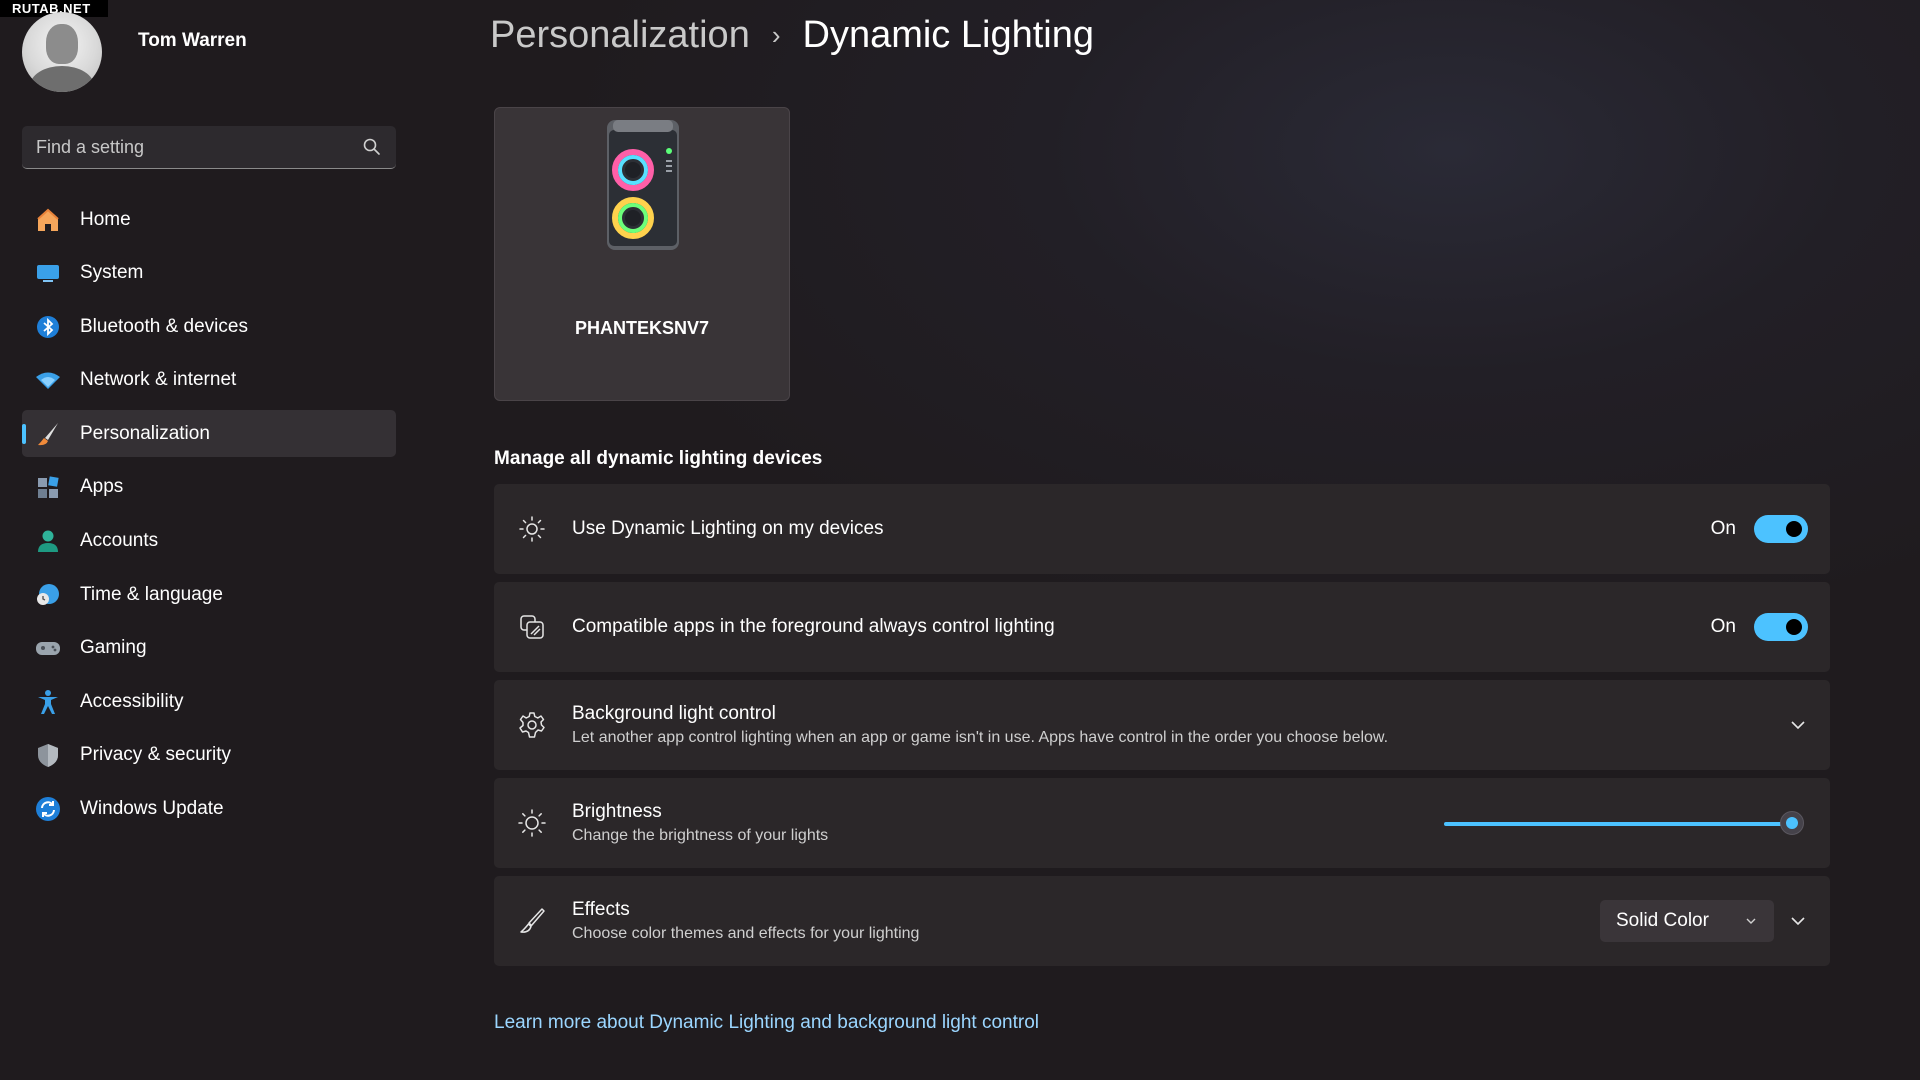 This screenshot has height=1080, width=1920. What do you see at coordinates (601, 909) in the screenshot?
I see `setting-title: Effects` at bounding box center [601, 909].